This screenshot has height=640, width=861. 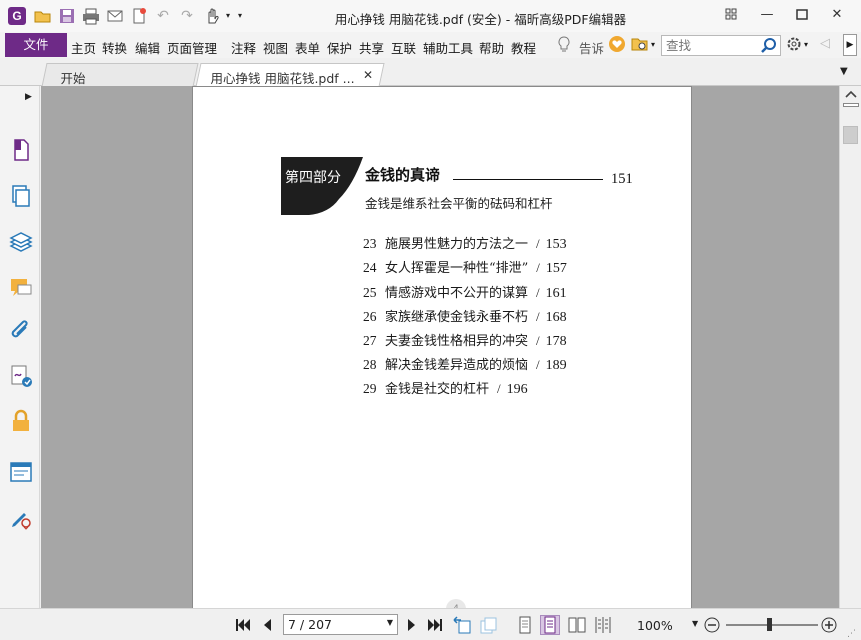 I want to click on toc-page: 189, so click(x=556, y=365).